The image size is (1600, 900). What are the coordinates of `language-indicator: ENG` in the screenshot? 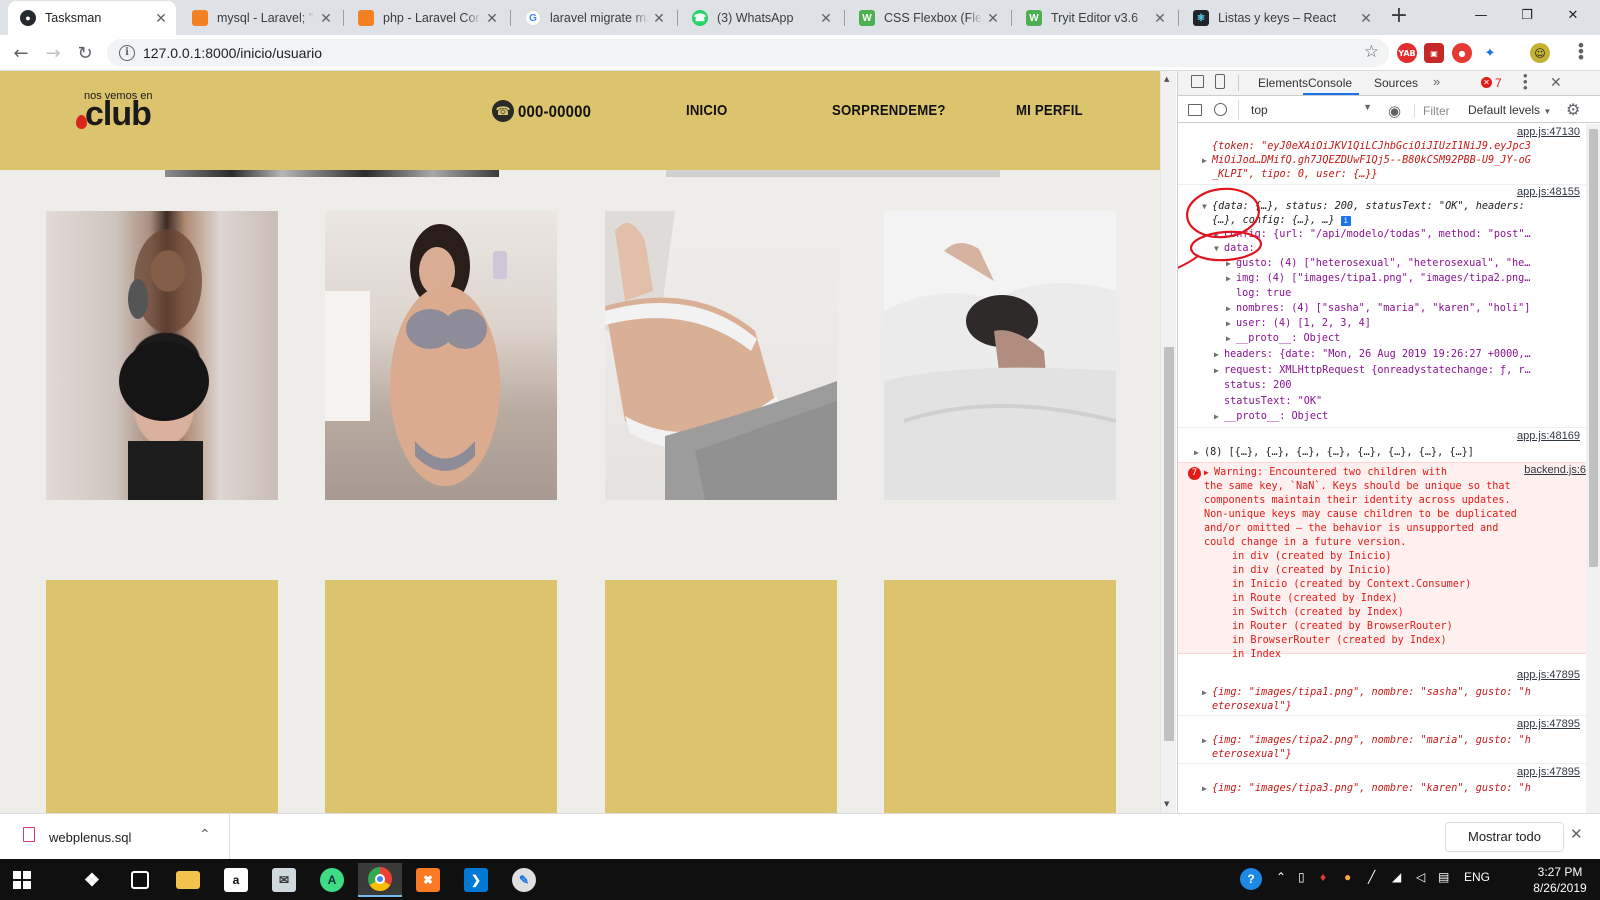 It's located at (1477, 877).